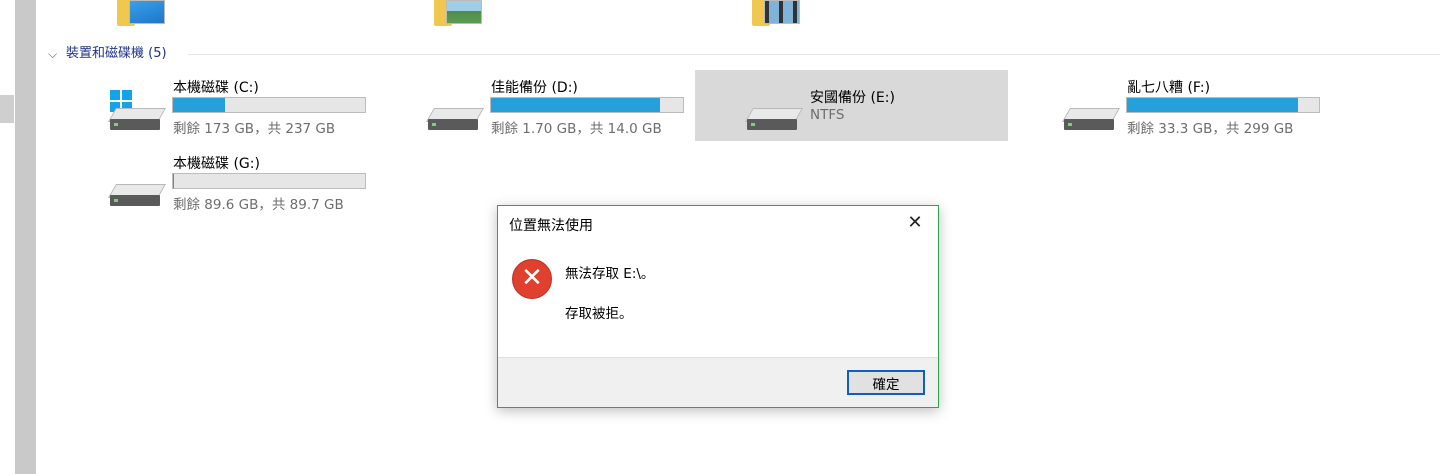 This screenshot has width=1444, height=474. I want to click on drive-tile-f: 亂七八糟 (F:) 剩餘 33.3 GB，共 299 GB, so click(1210, 107).